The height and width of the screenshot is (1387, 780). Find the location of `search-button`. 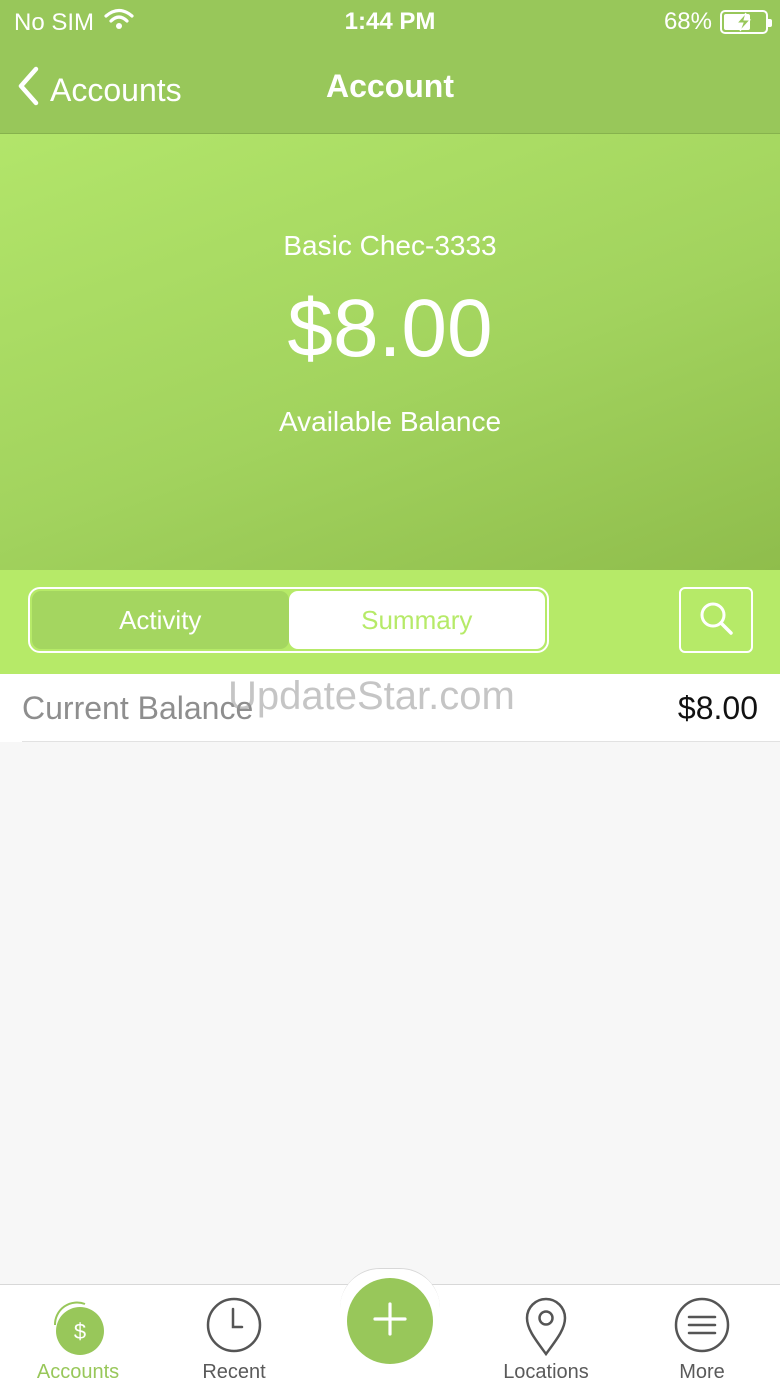

search-button is located at coordinates (716, 620).